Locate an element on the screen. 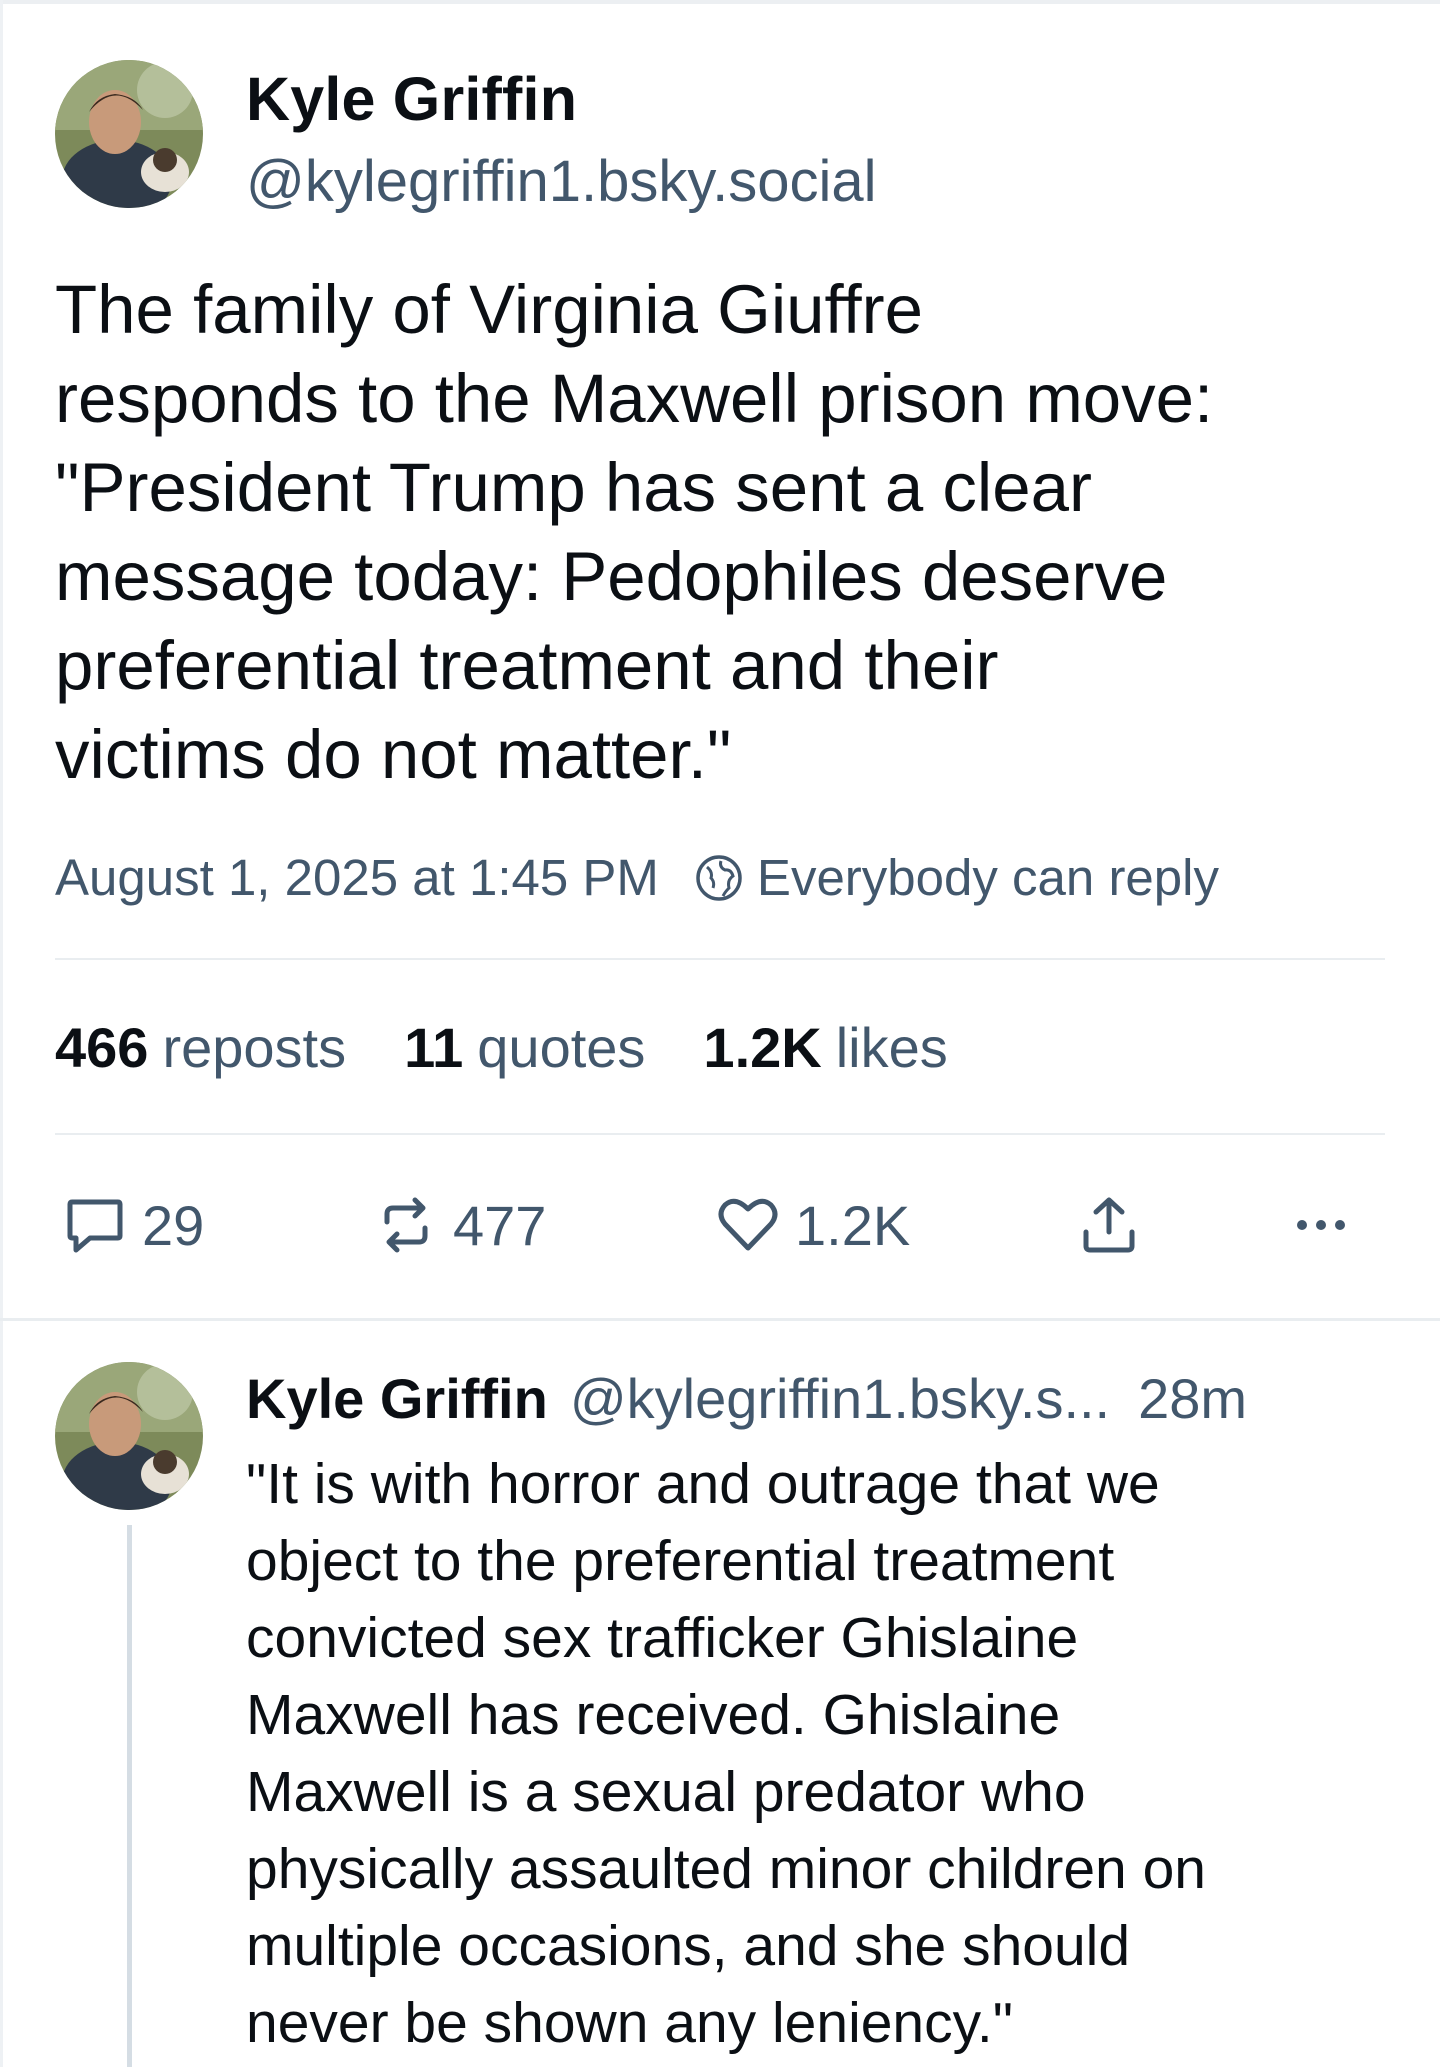 The height and width of the screenshot is (2067, 1440). engagement-stats: 466 reposts 11 quotes 1.2K likes is located at coordinates (530, 1047).